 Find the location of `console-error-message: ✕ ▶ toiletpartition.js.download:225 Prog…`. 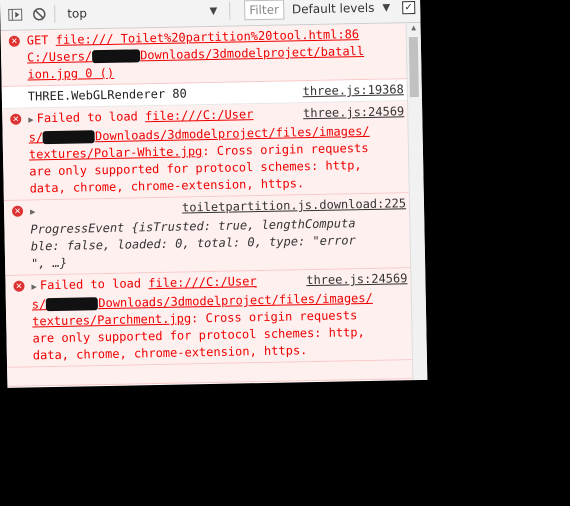

console-error-message: ✕ ▶ toiletpartition.js.download:225 Prog… is located at coordinates (207, 234).